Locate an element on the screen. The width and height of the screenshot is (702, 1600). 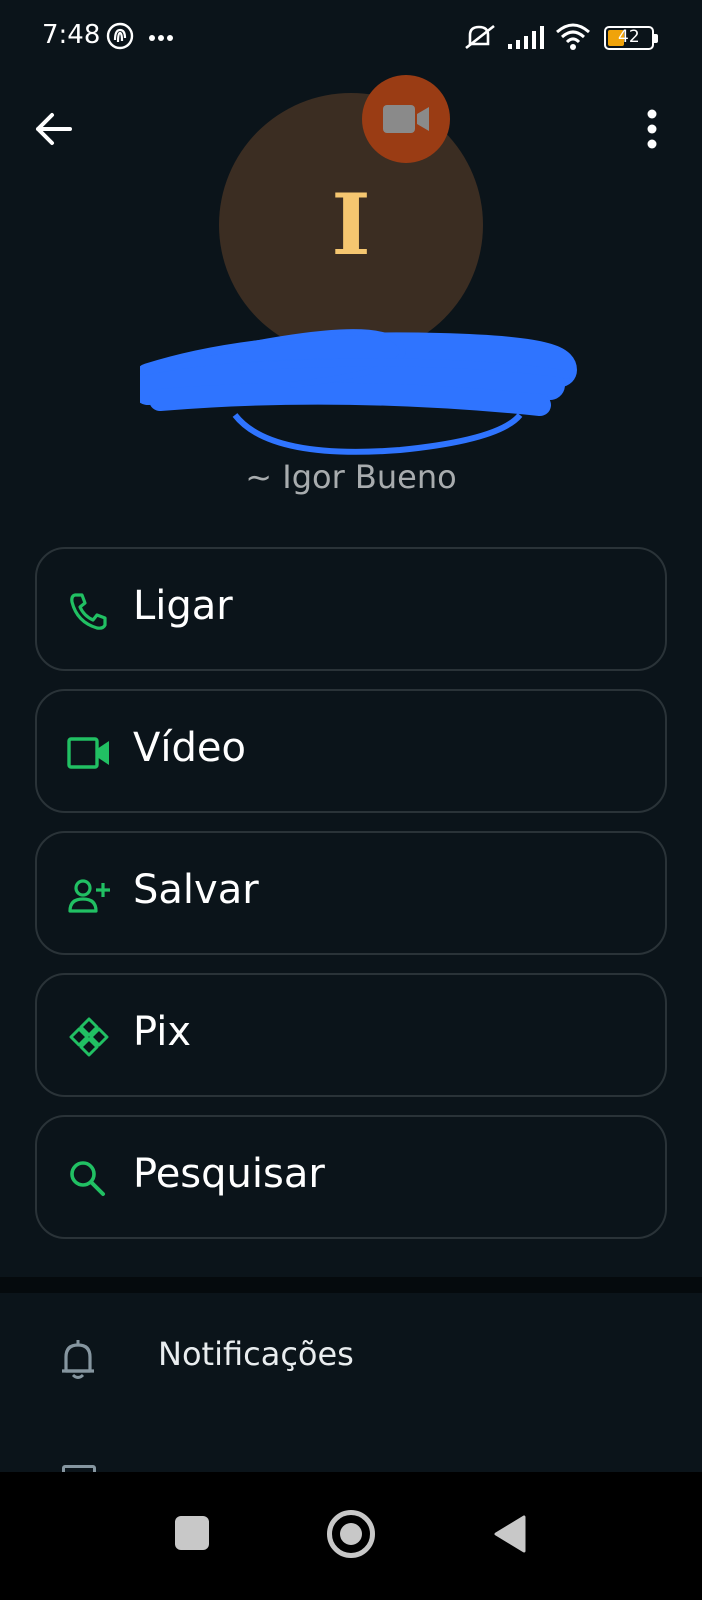
recents-square-icon is located at coordinates (192, 1533).